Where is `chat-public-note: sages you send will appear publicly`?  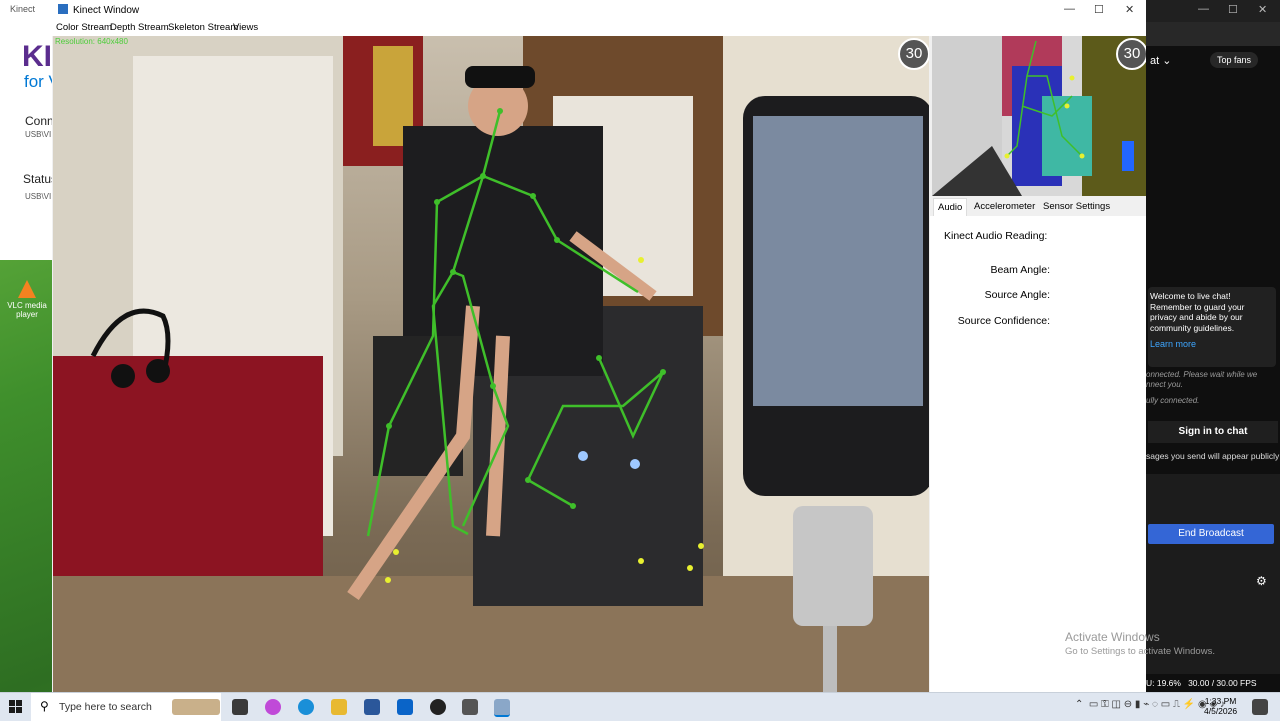
chat-public-note: sages you send will appear publicly is located at coordinates (1213, 456).